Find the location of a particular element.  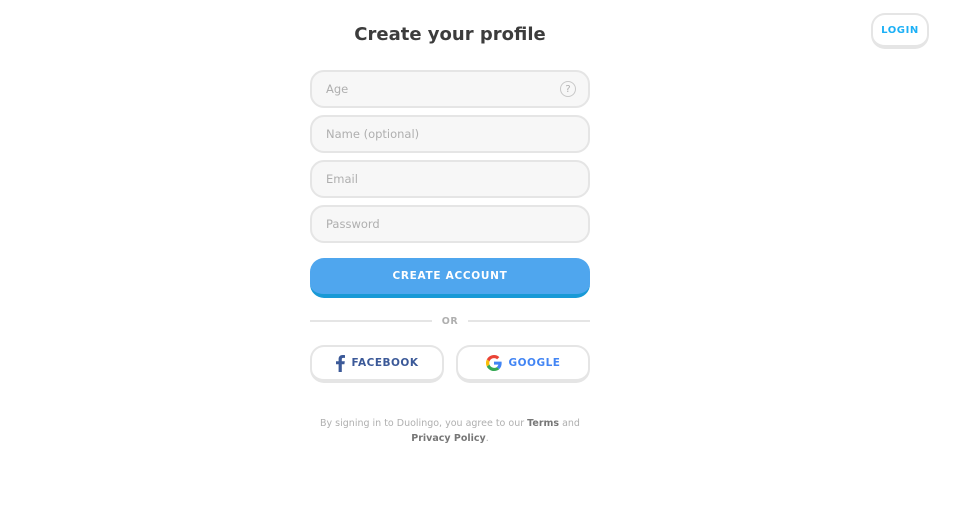

facebook-button: FACEBOOK is located at coordinates (377, 364).